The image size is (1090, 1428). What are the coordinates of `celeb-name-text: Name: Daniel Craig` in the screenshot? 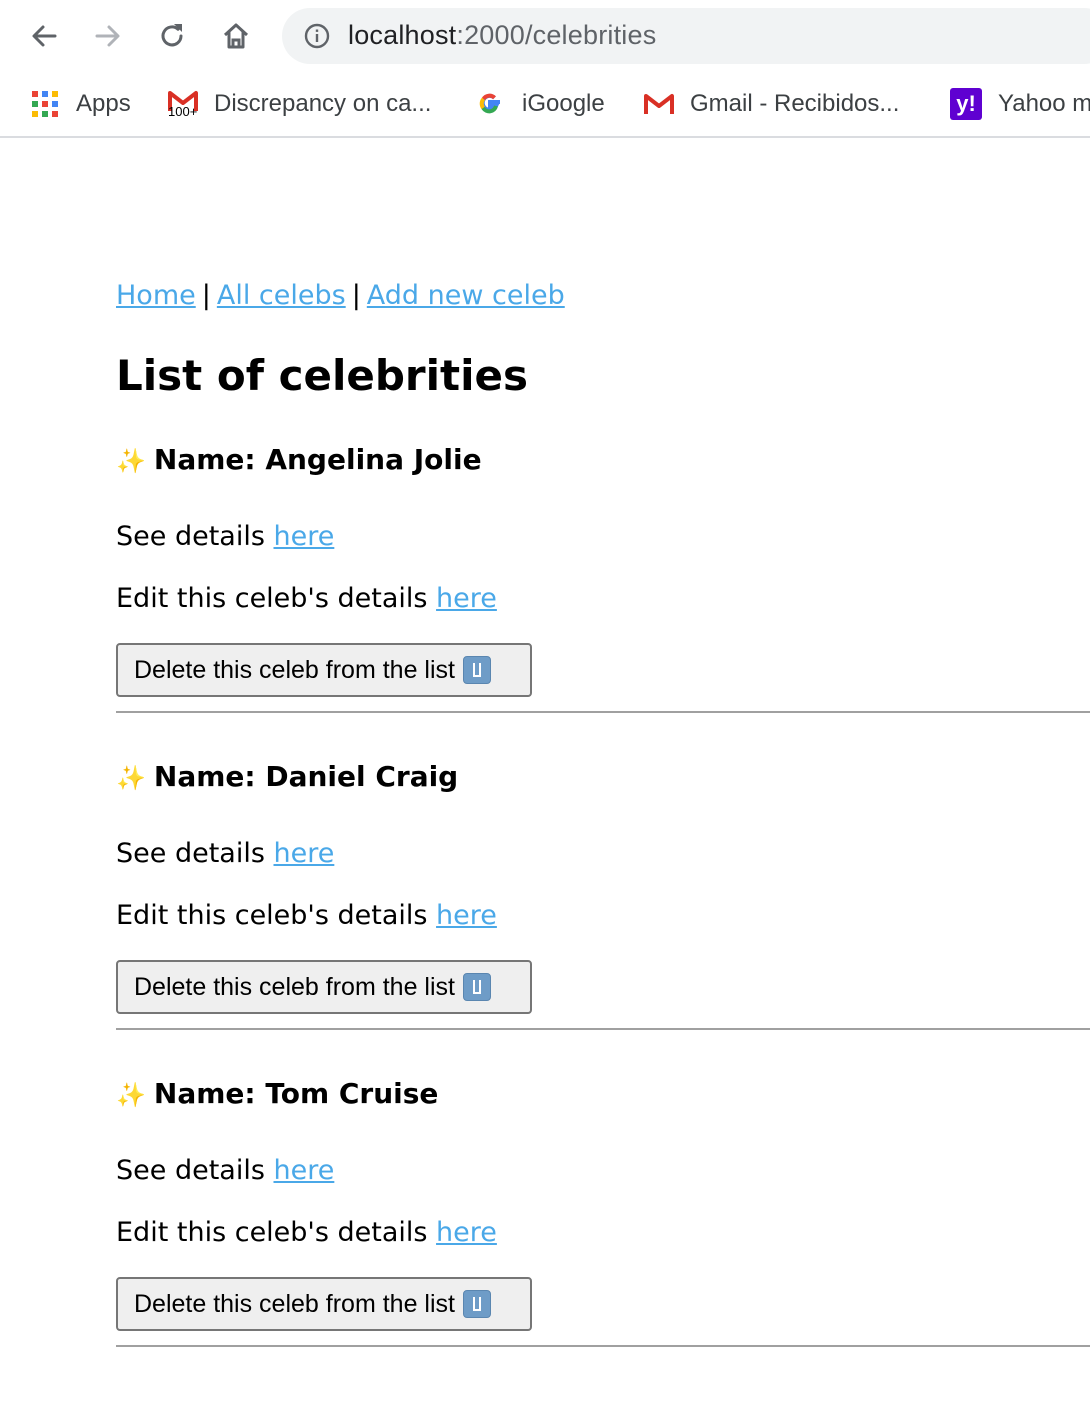 It's located at (306, 776).